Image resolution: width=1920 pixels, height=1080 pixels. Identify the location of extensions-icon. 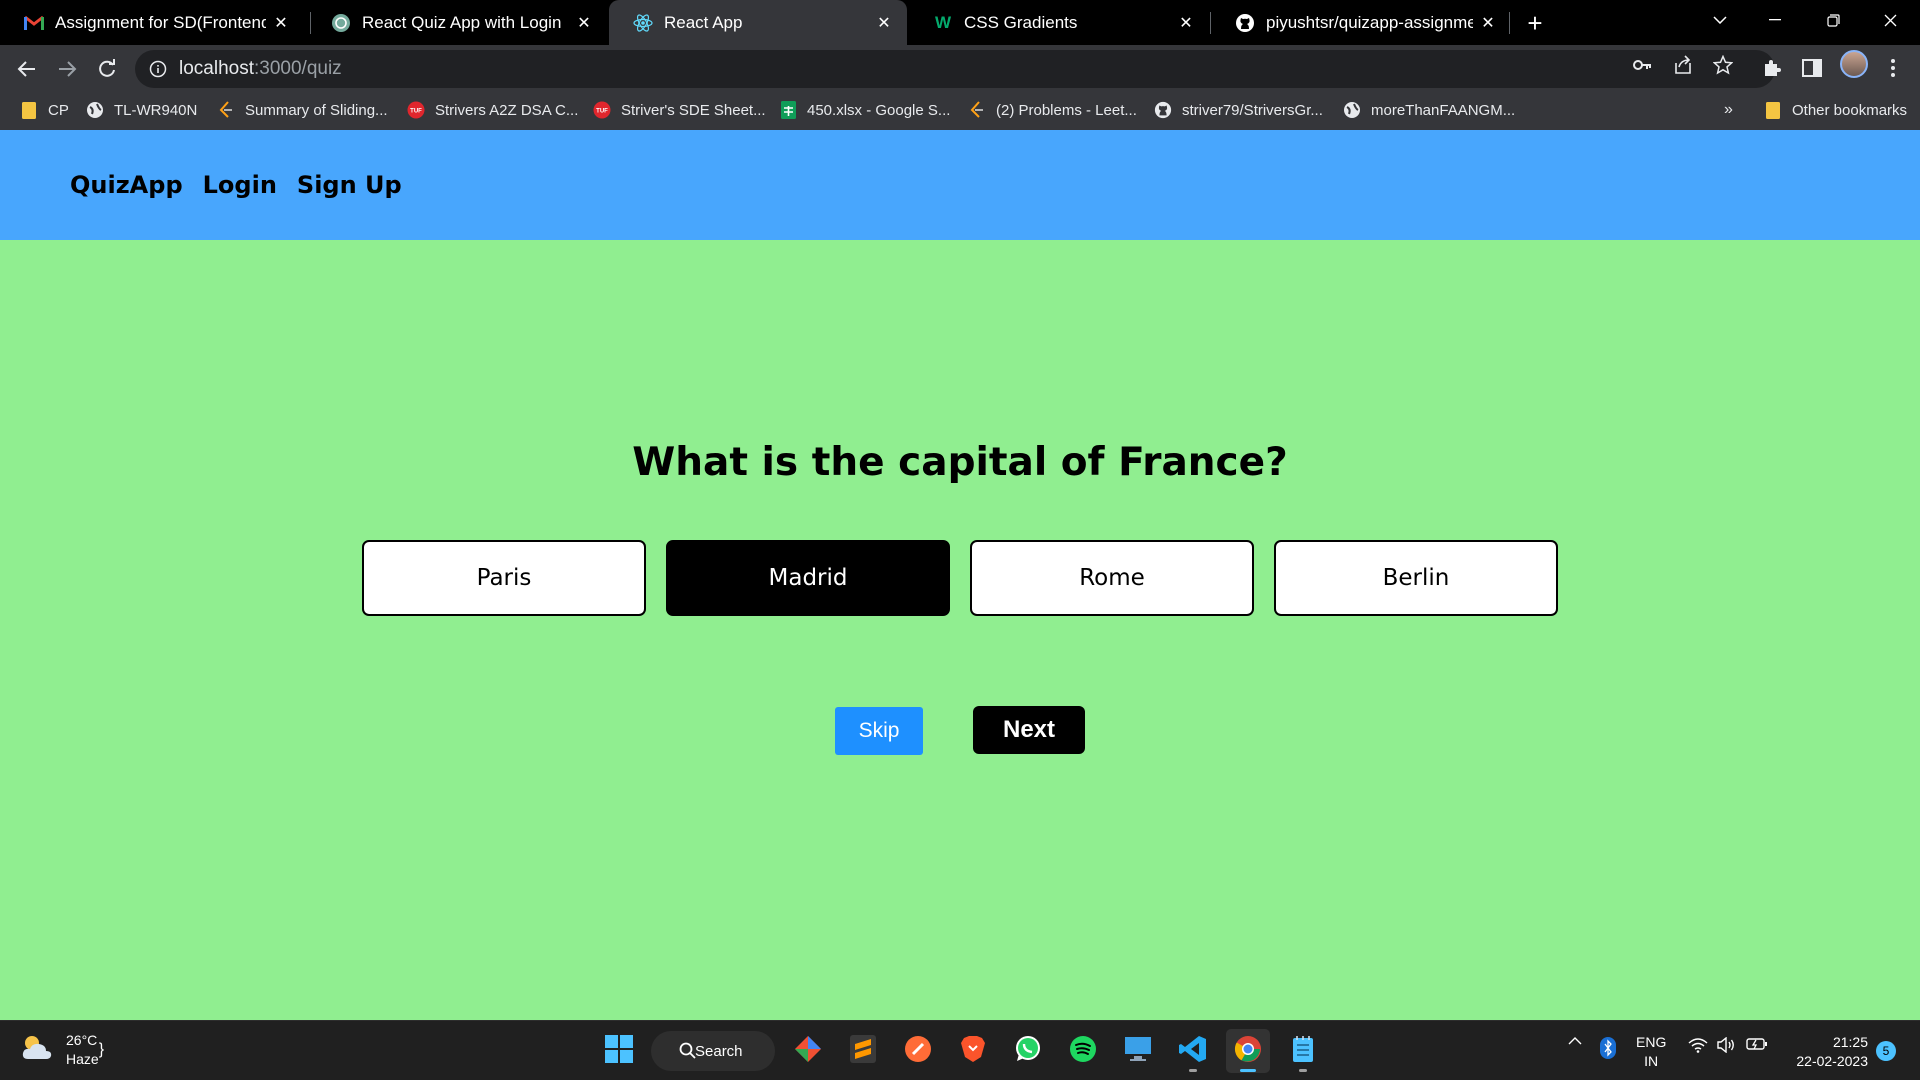
(1772, 68).